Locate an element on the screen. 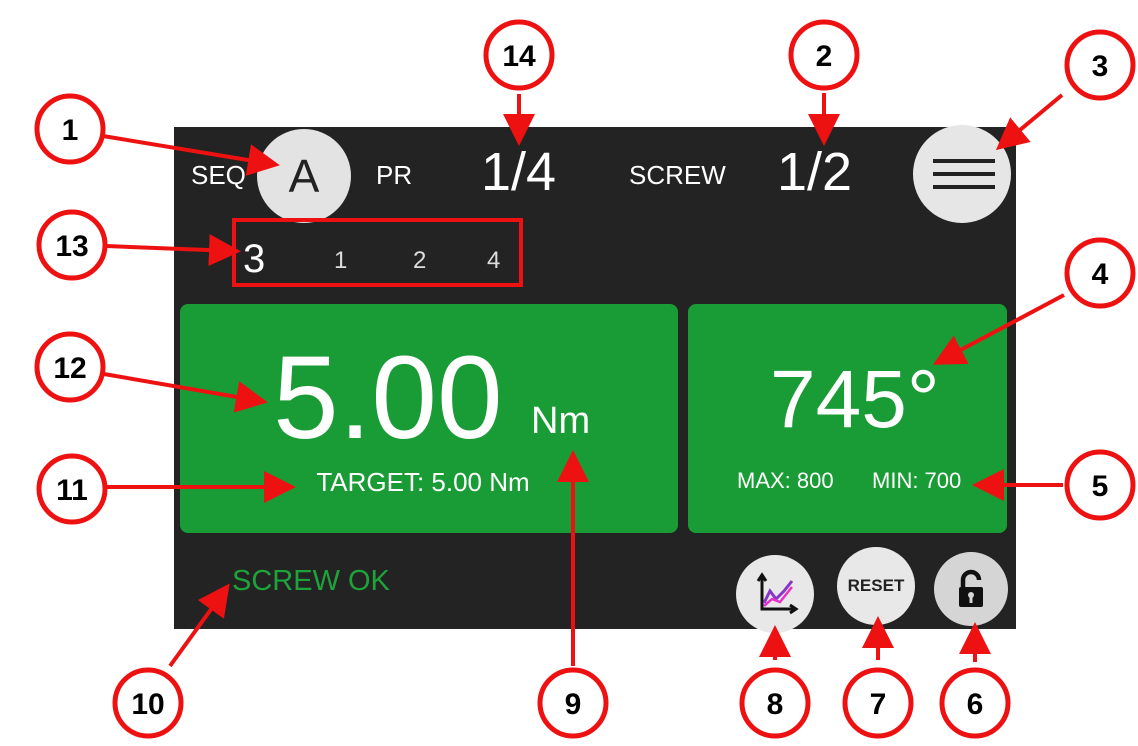 Image resolution: width=1138 pixels, height=746 pixels. callout-number: 6 is located at coordinates (975, 704).